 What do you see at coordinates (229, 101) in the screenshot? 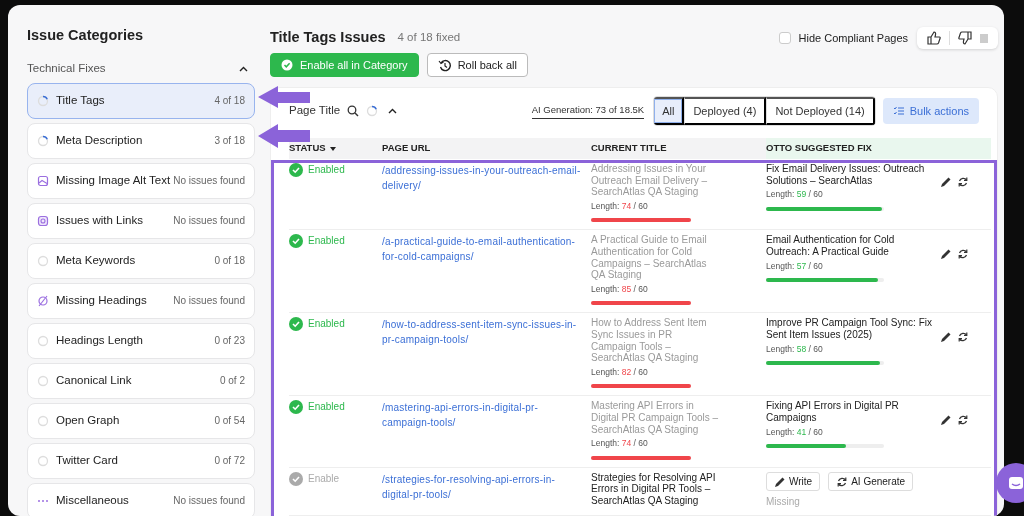
I see `issue-count: 4 of 18` at bounding box center [229, 101].